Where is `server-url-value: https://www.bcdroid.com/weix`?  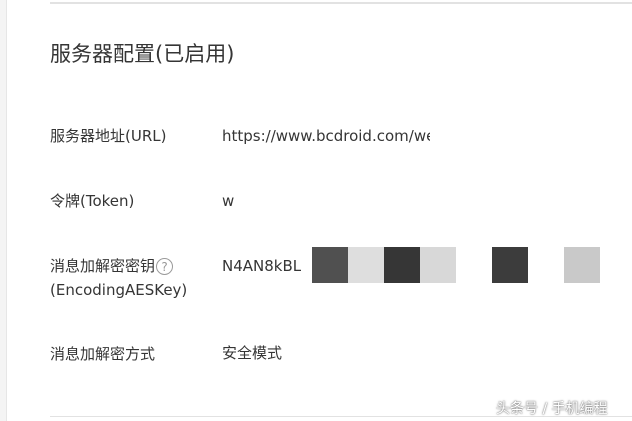
server-url-value: https://www.bcdroid.com/weix is located at coordinates (326, 136).